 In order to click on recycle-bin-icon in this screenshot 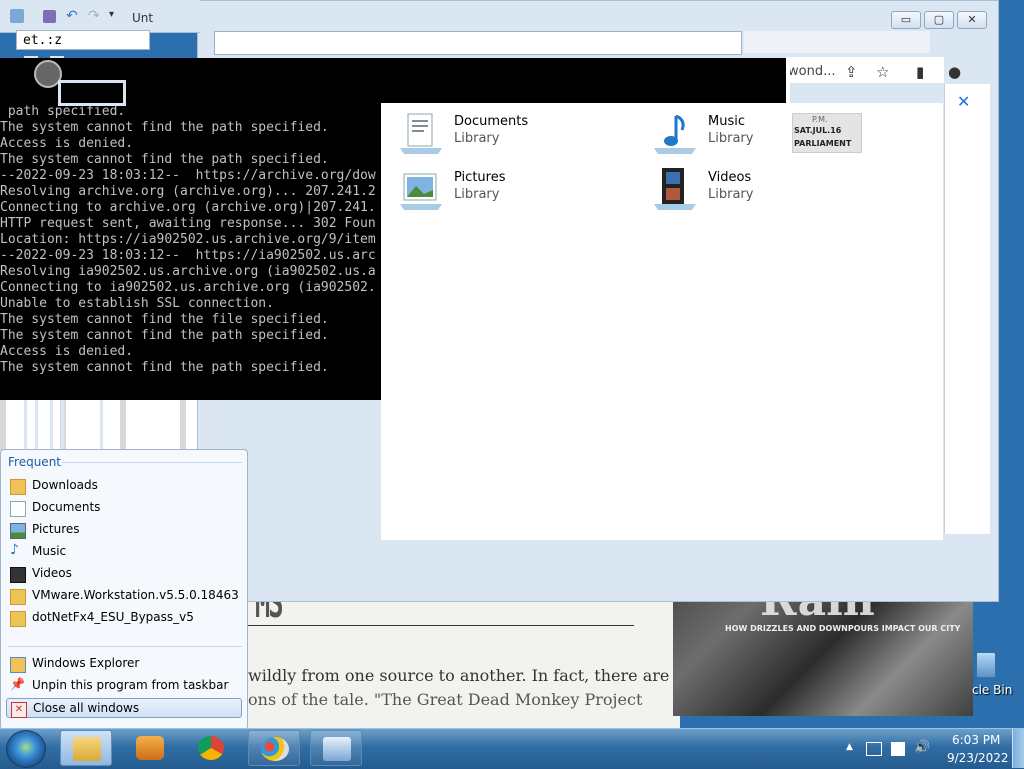, I will do `click(986, 665)`.